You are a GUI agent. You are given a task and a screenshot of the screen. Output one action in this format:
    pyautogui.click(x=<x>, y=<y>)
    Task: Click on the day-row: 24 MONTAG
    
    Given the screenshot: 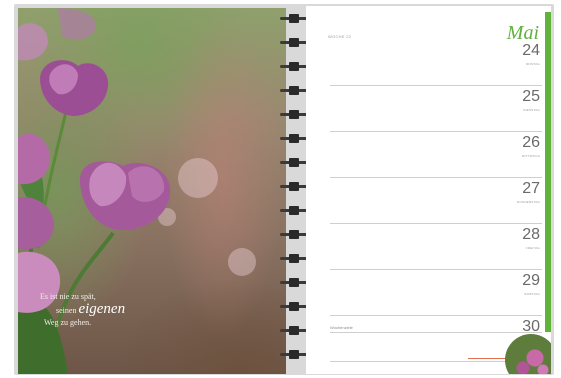 What is the action you would take?
    pyautogui.click(x=436, y=63)
    